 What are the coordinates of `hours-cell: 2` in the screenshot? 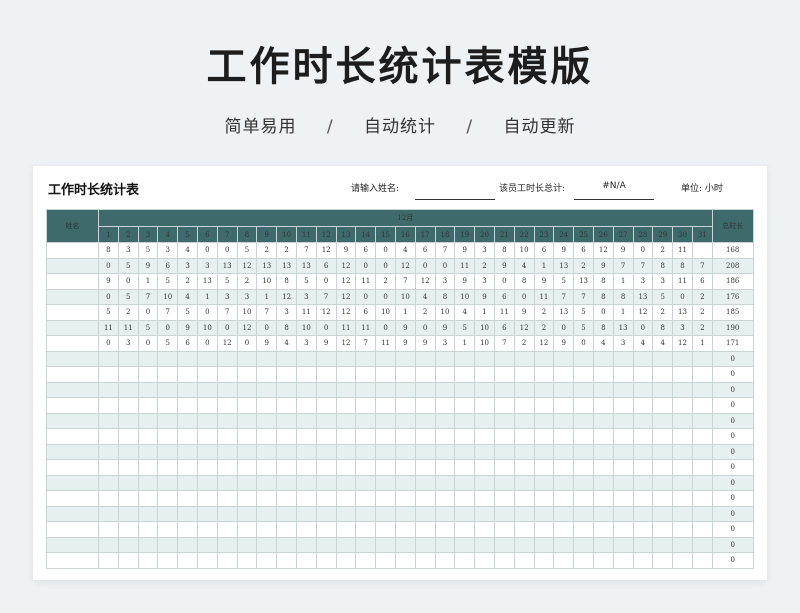 It's located at (524, 343).